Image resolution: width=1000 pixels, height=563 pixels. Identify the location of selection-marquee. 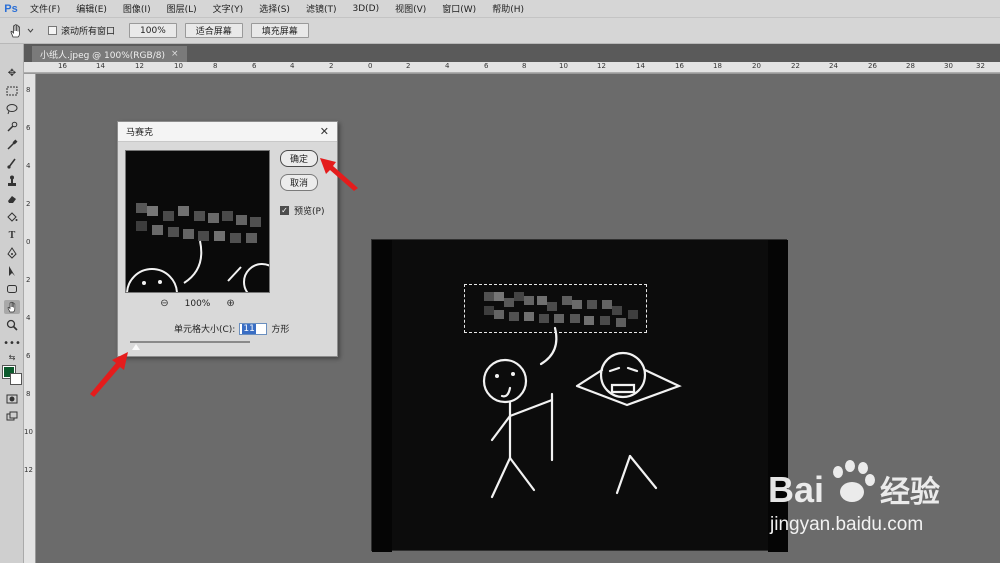
(555, 308).